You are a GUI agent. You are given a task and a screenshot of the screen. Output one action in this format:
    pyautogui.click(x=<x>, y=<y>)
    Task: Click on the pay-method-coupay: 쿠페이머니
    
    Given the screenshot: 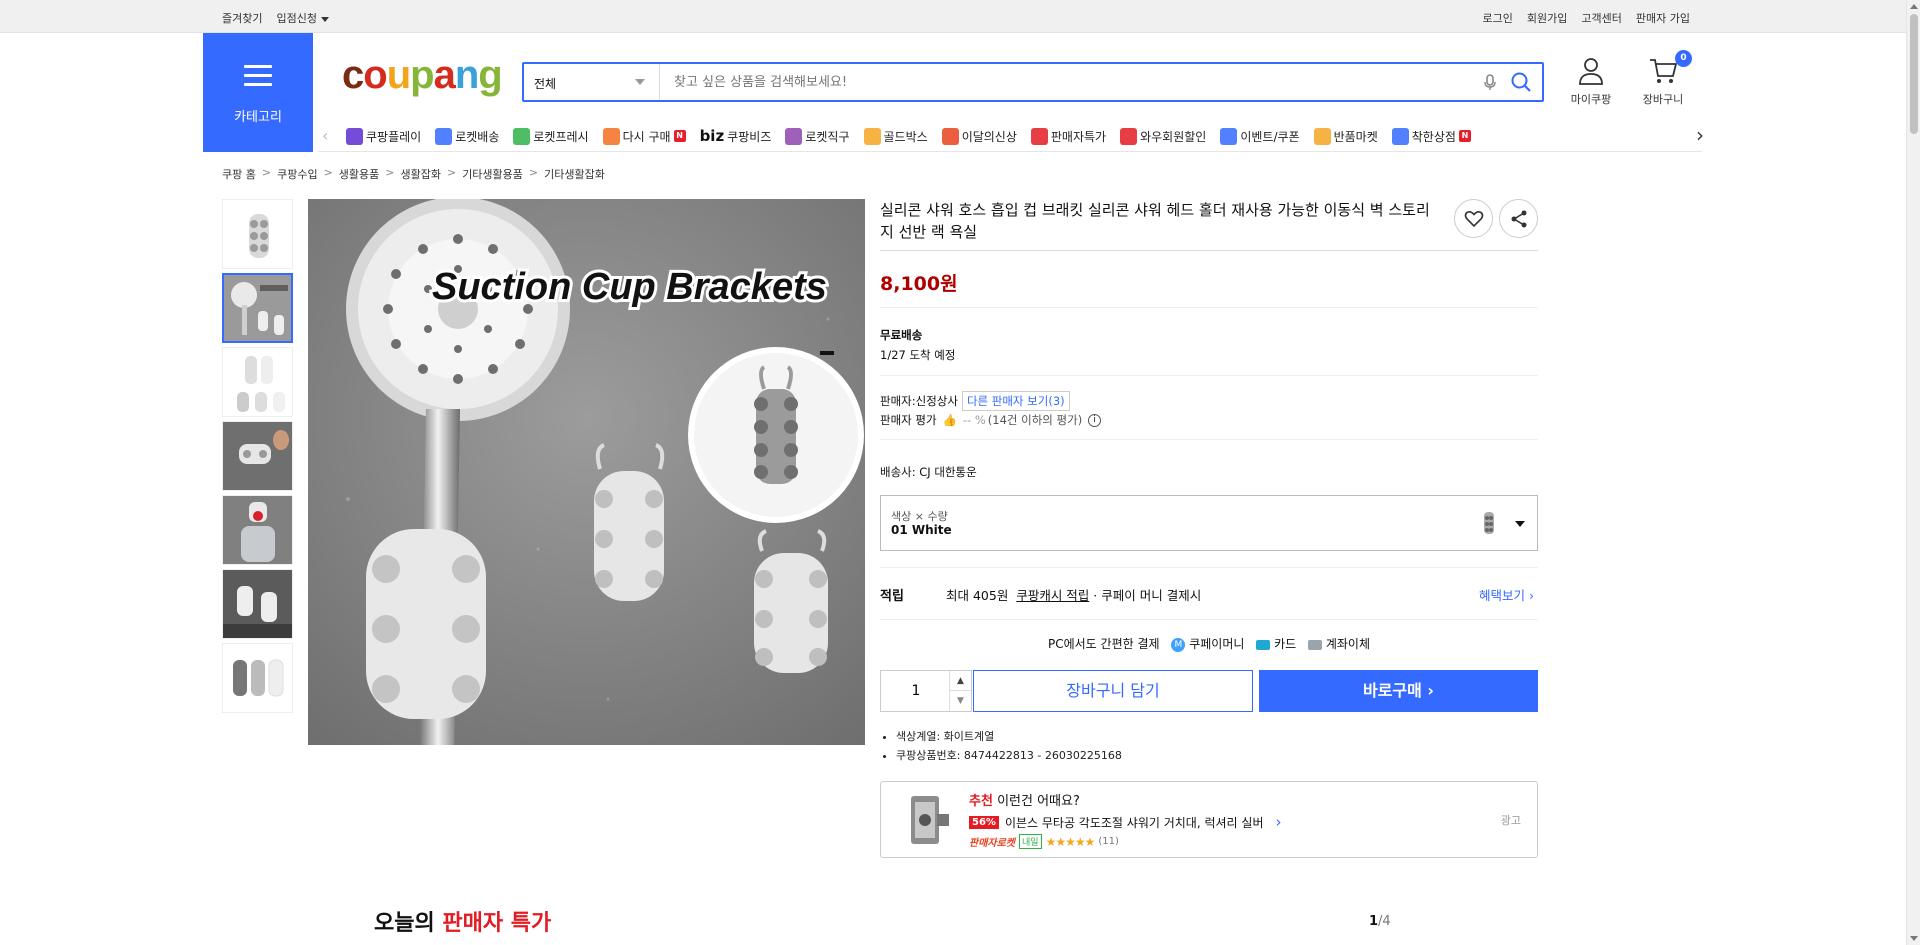 What is the action you would take?
    pyautogui.click(x=1217, y=644)
    